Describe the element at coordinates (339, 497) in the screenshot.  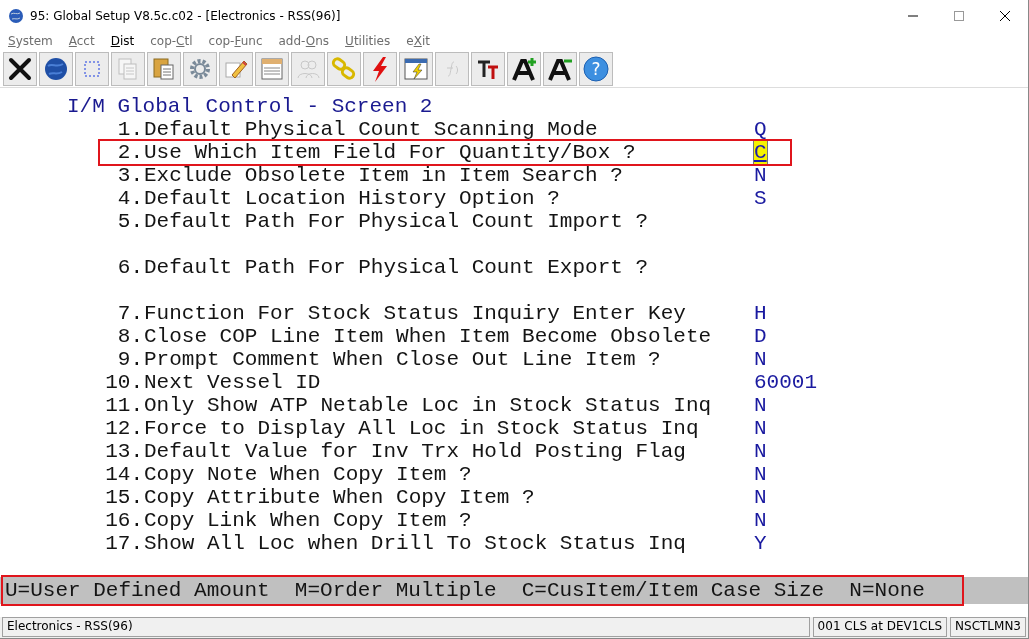
I see `field-label: Copy Attribute When Copy Item ?` at that location.